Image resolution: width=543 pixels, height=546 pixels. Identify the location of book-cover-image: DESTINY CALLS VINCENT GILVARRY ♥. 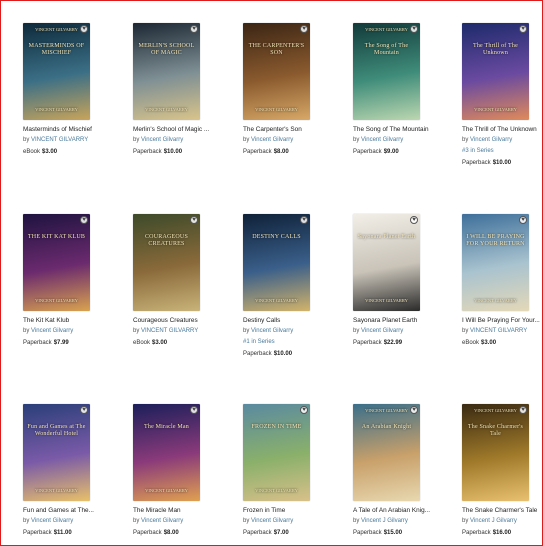
(276, 262).